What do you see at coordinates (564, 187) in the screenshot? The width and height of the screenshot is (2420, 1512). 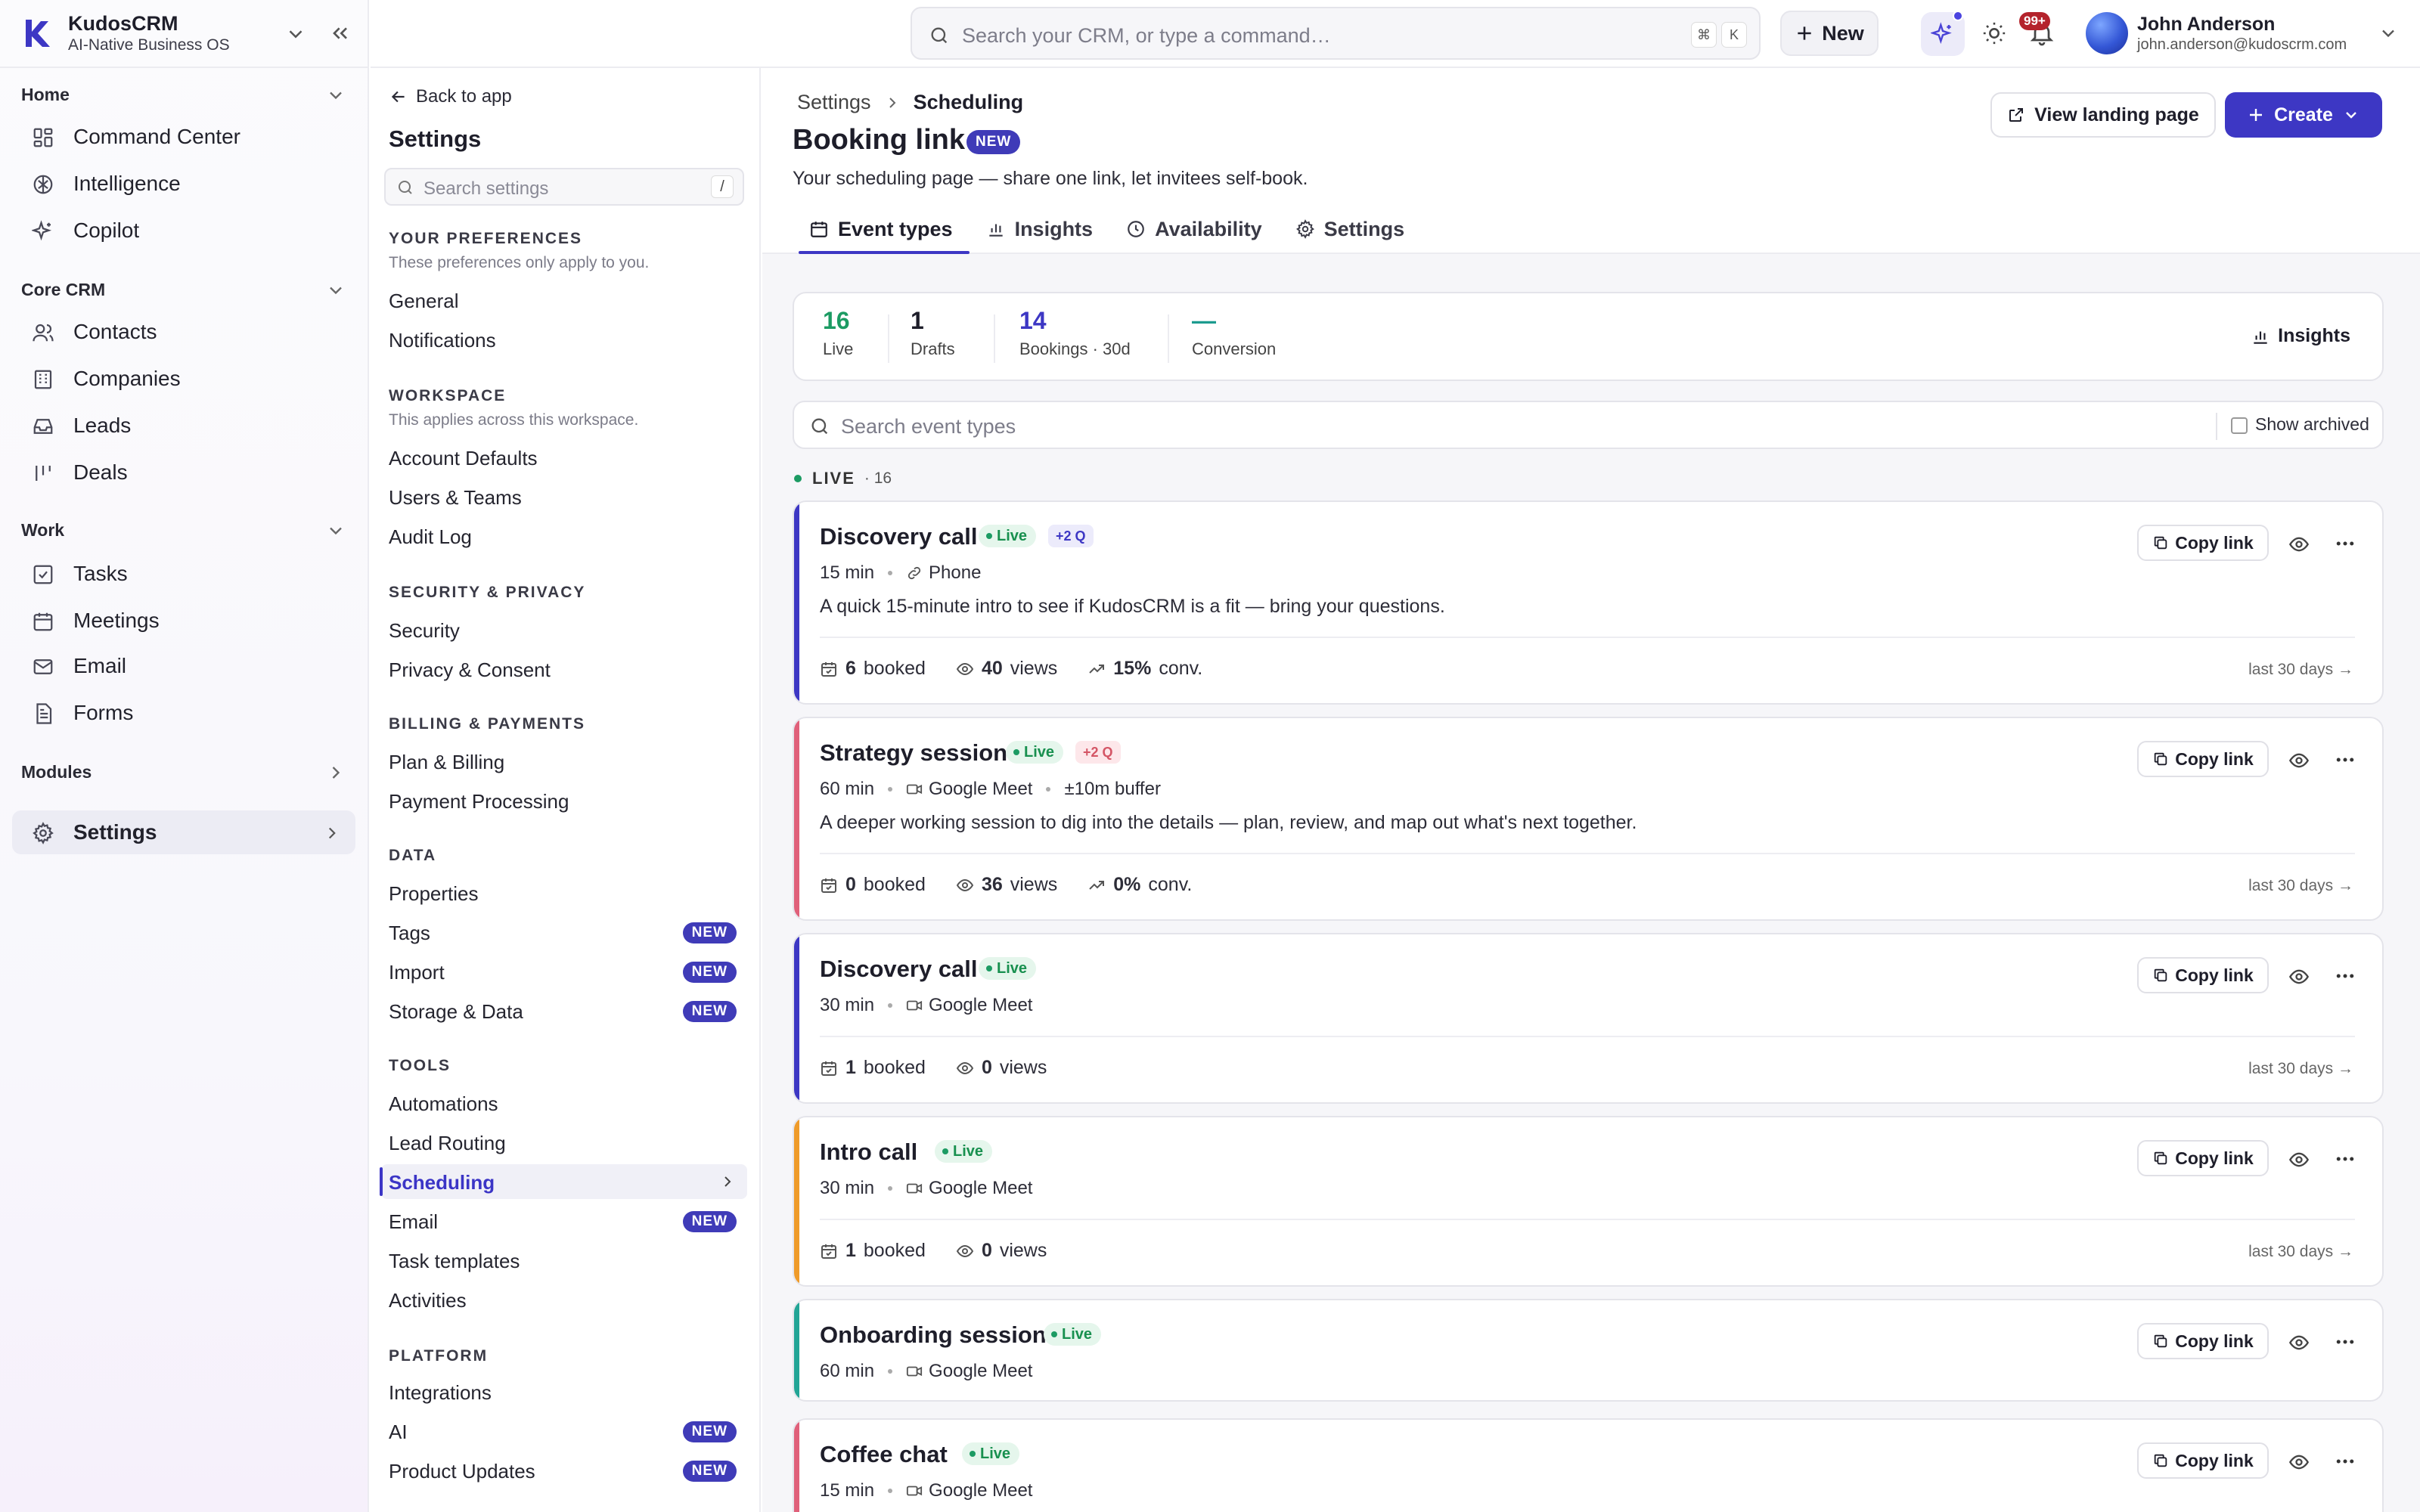 I see `settings-search-input: Search settings /` at bounding box center [564, 187].